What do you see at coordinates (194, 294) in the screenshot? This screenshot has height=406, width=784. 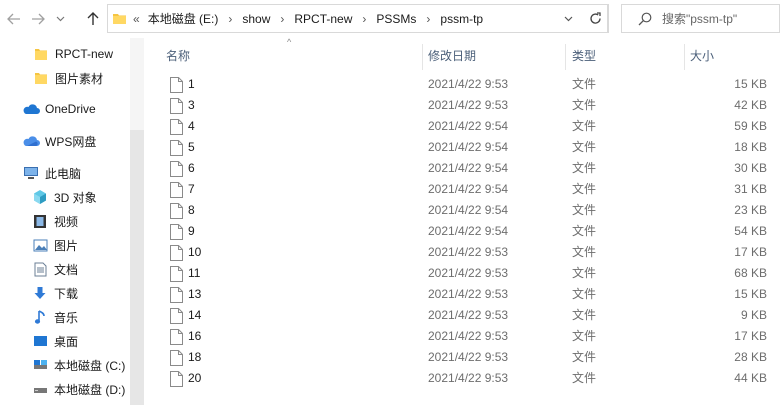 I see `file-name: 13` at bounding box center [194, 294].